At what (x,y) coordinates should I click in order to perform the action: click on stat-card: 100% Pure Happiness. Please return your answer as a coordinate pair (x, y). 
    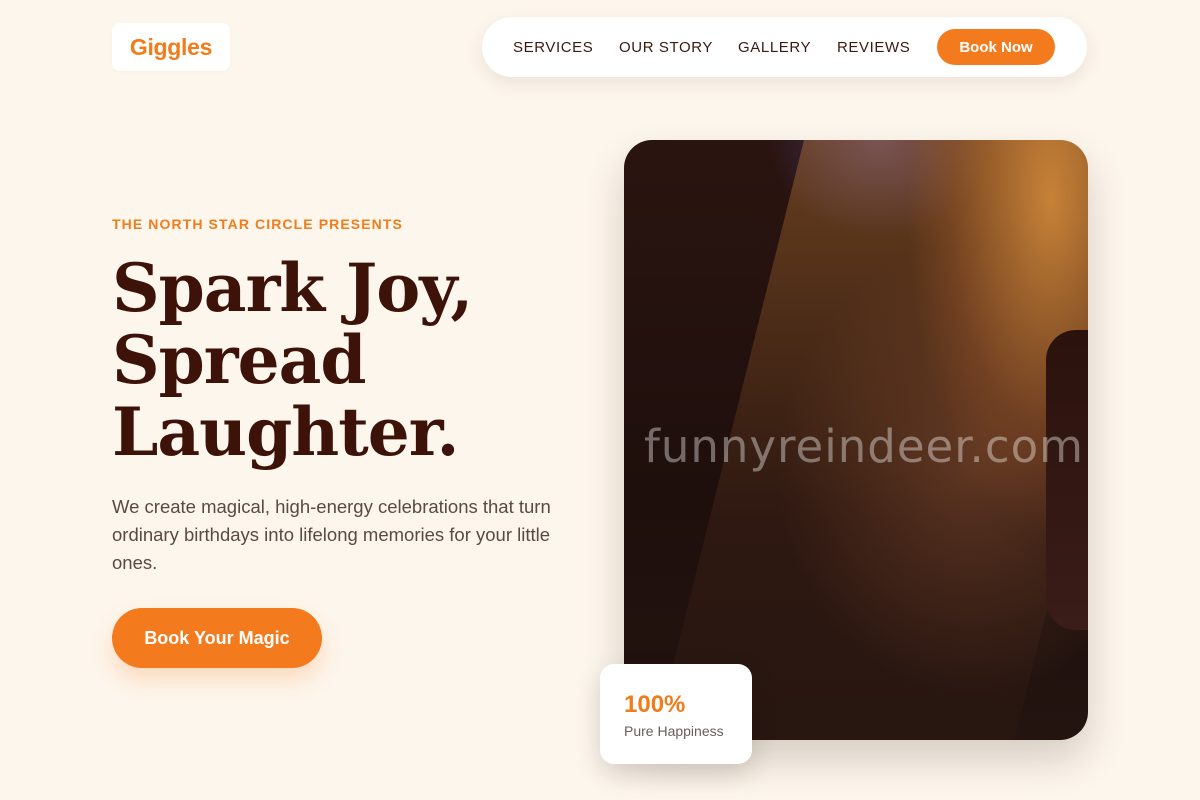
    Looking at the image, I should click on (676, 714).